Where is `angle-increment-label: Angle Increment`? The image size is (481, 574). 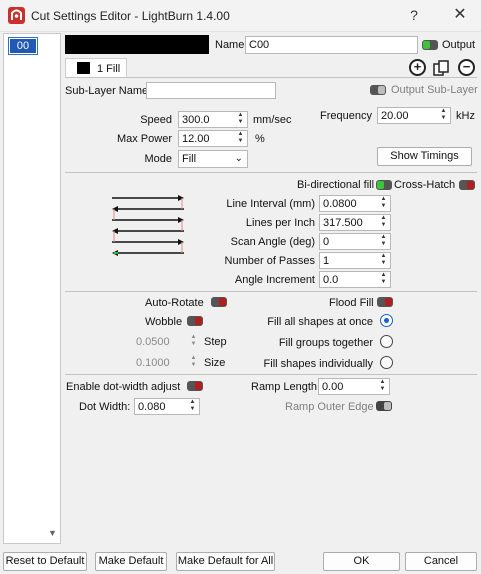 angle-increment-label: Angle Increment is located at coordinates (274, 280).